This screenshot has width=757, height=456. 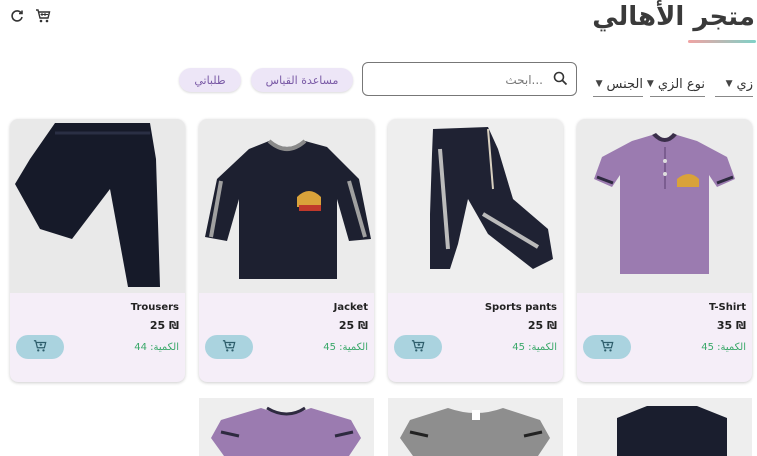 I want to click on product-card: Sports pants ₪ 25 الكمية: 45, so click(x=475, y=250).